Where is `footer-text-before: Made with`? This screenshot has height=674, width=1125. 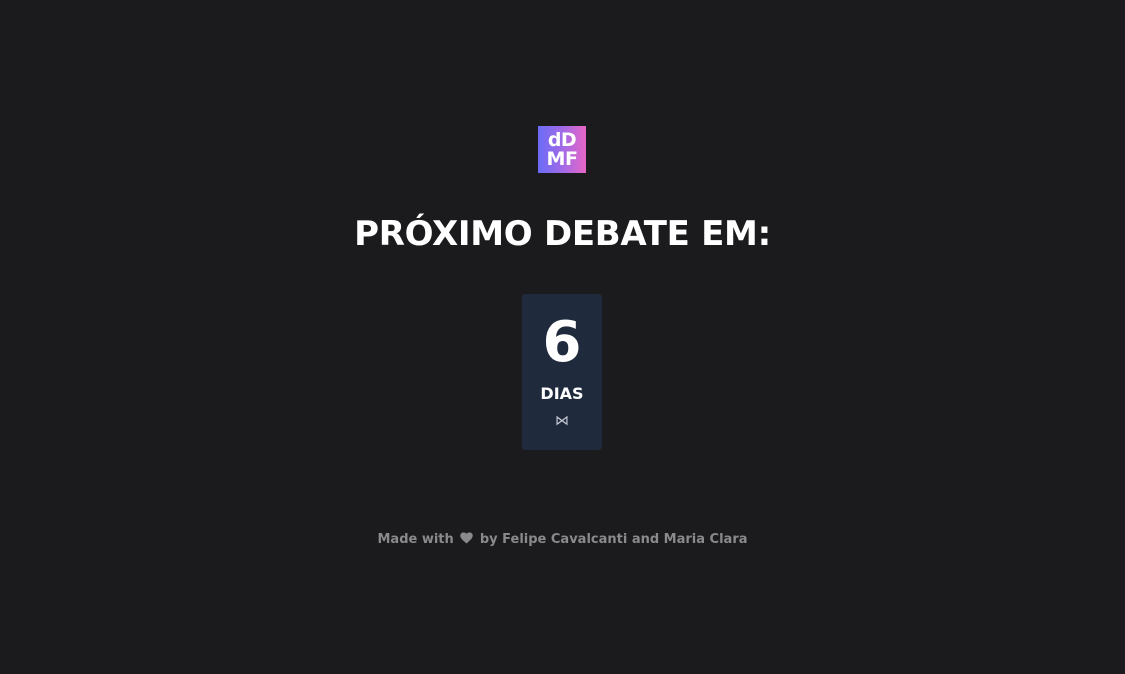
footer-text-before: Made with is located at coordinates (415, 539).